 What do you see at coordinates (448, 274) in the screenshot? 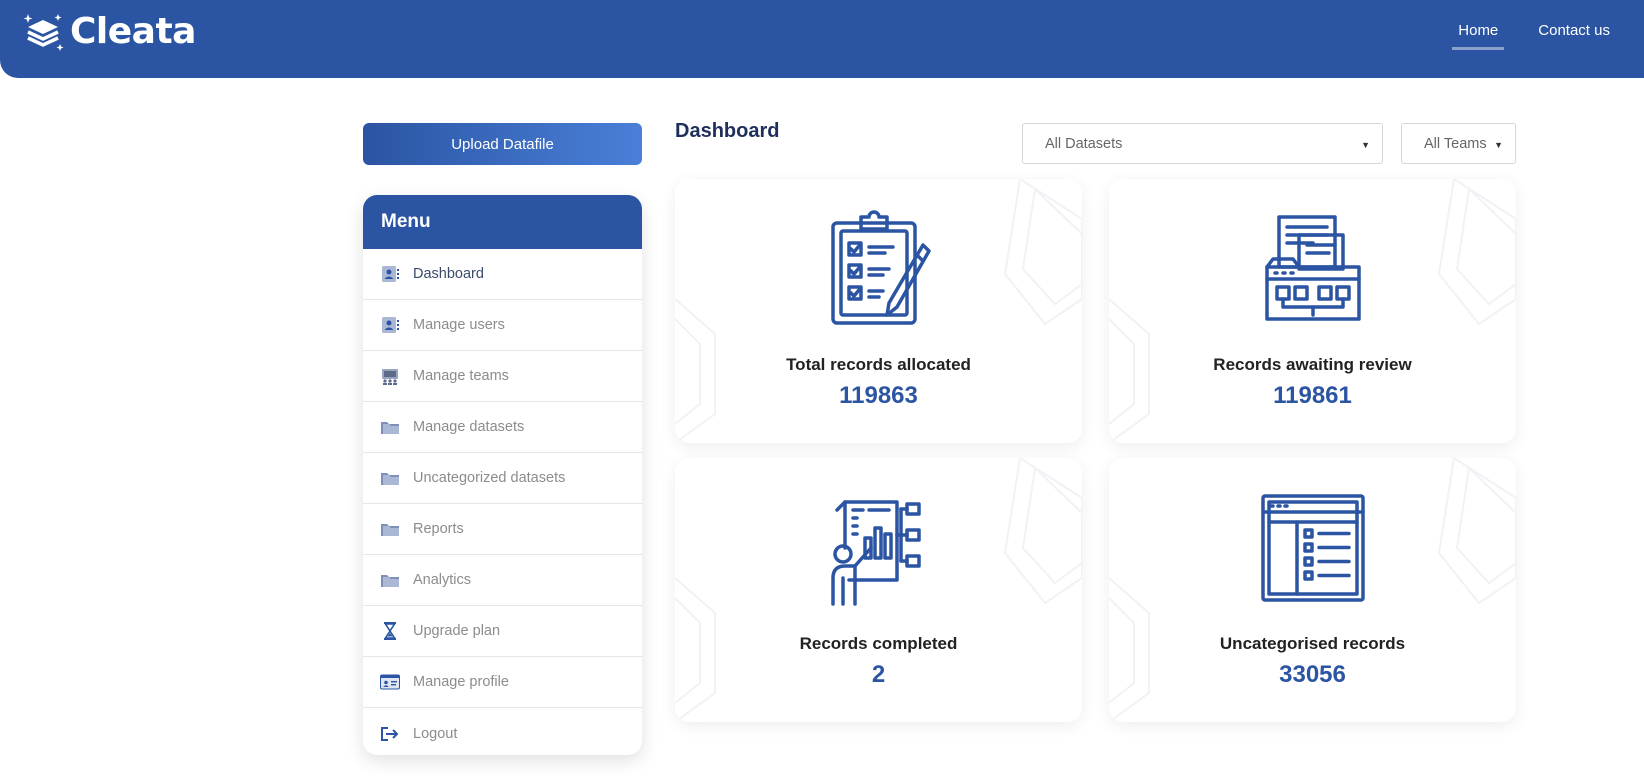
I see `sidebar-item-label: Dashboard` at bounding box center [448, 274].